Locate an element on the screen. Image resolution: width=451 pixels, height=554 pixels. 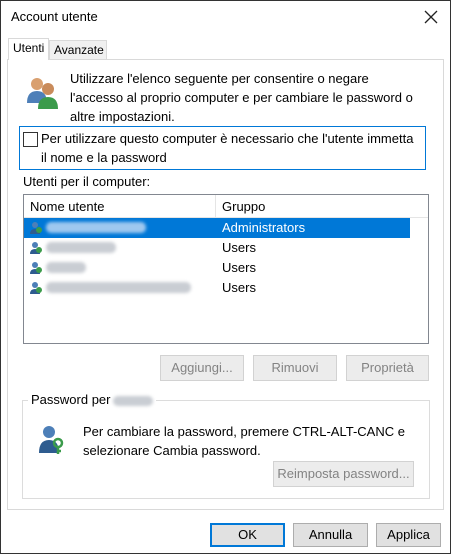
column-header-username: Nome utente is located at coordinates (67, 206).